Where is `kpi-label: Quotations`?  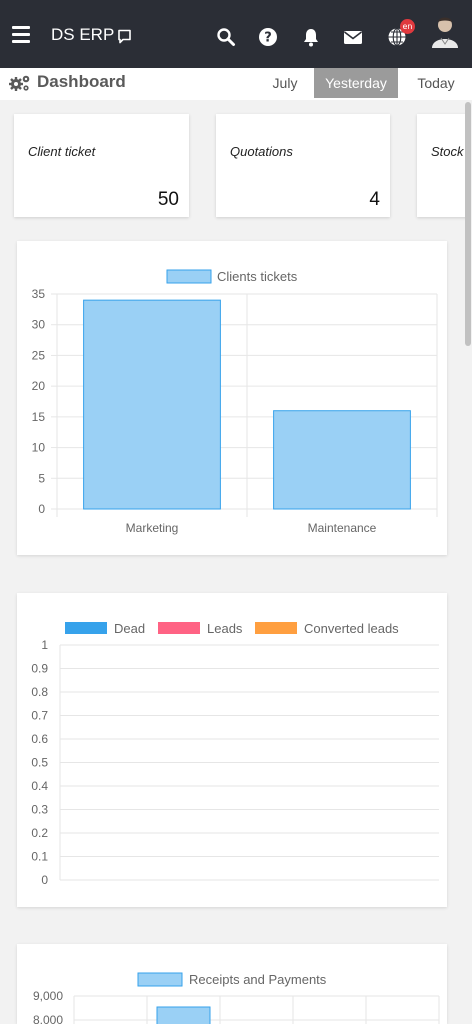
kpi-label: Quotations is located at coordinates (261, 151).